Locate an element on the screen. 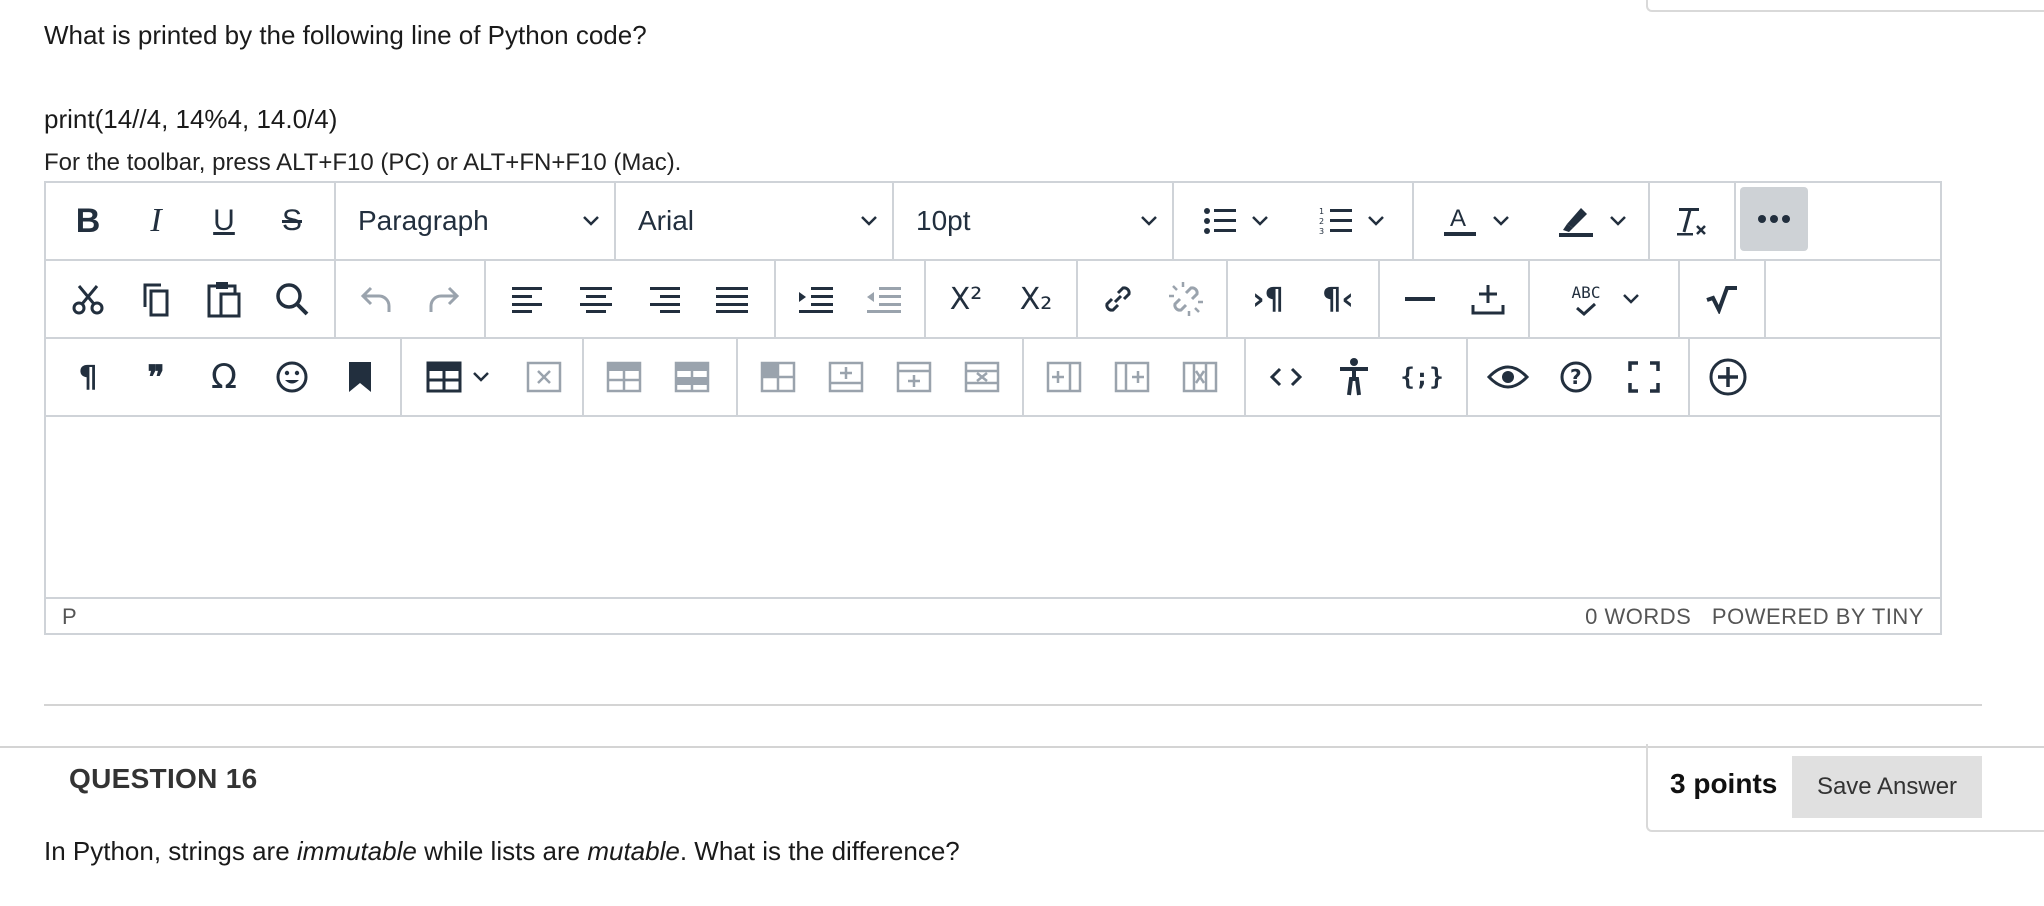  insert-plus-icon is located at coordinates (1488, 300).